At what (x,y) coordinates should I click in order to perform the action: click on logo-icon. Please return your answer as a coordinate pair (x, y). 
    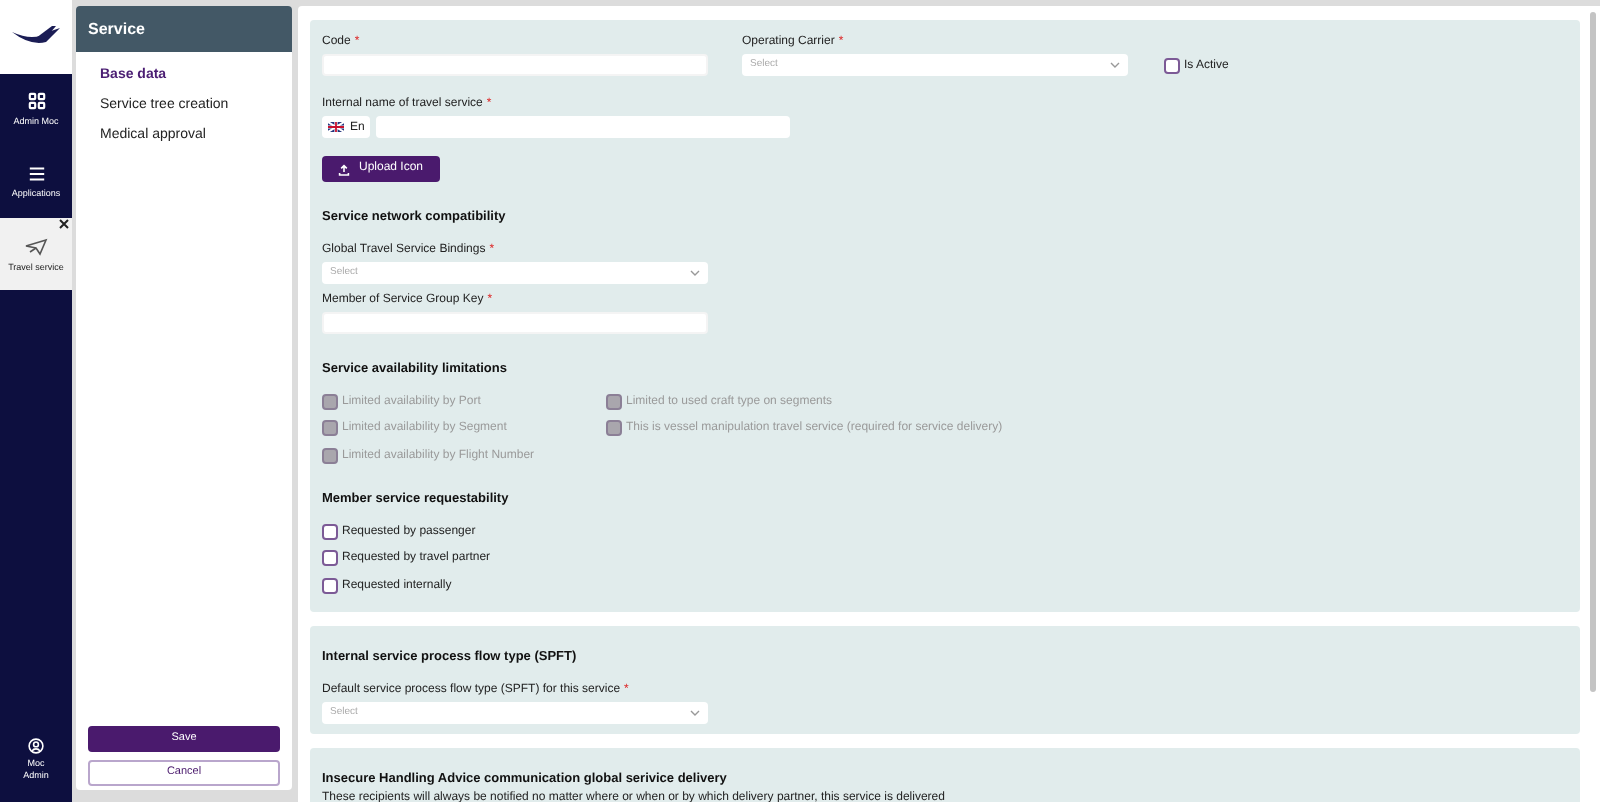
    Looking at the image, I should click on (36, 37).